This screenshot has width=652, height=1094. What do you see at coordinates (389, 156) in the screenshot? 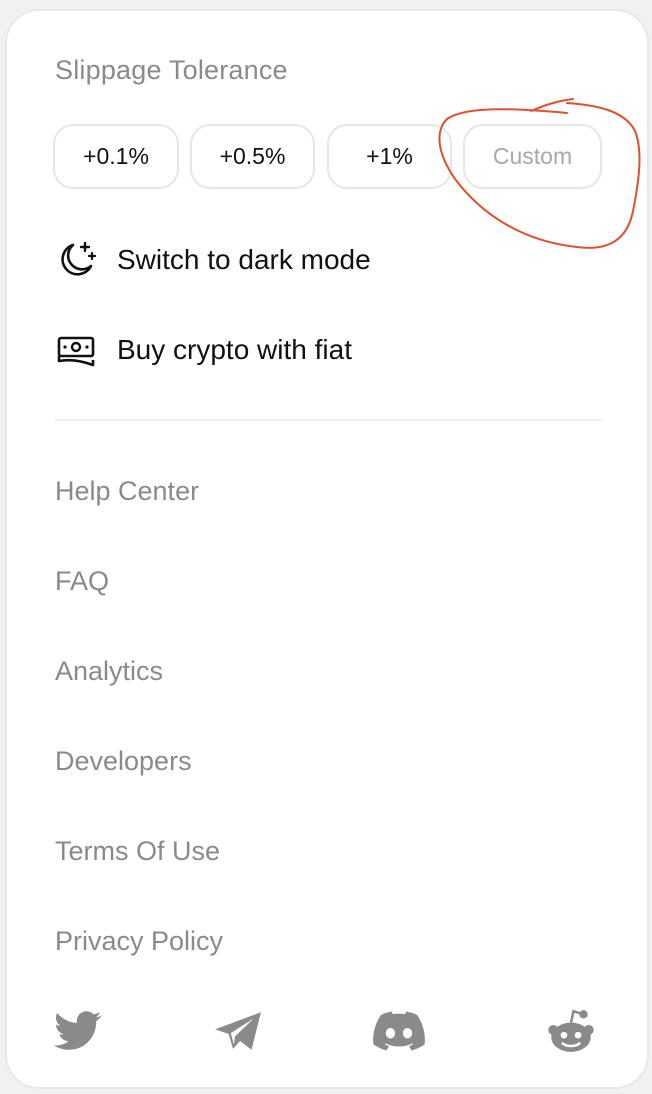
I see `slippage-option-1: +1%` at bounding box center [389, 156].